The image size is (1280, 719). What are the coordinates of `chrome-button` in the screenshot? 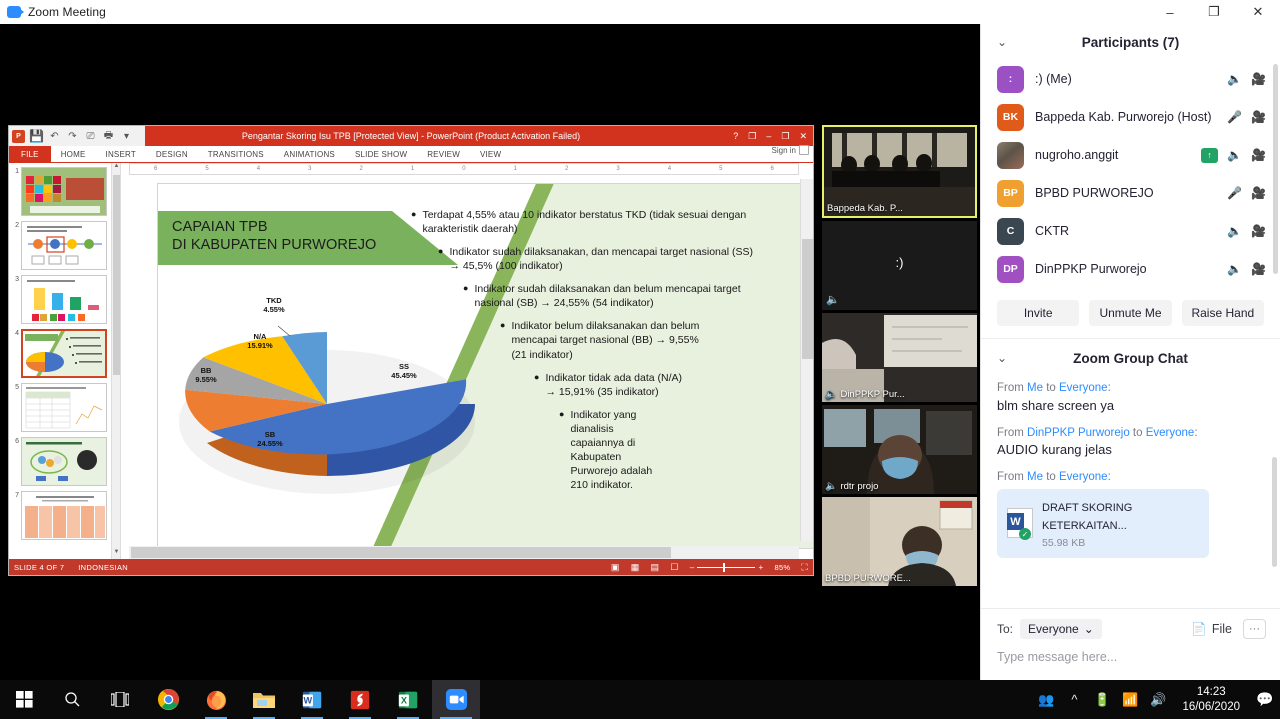 It's located at (168, 699).